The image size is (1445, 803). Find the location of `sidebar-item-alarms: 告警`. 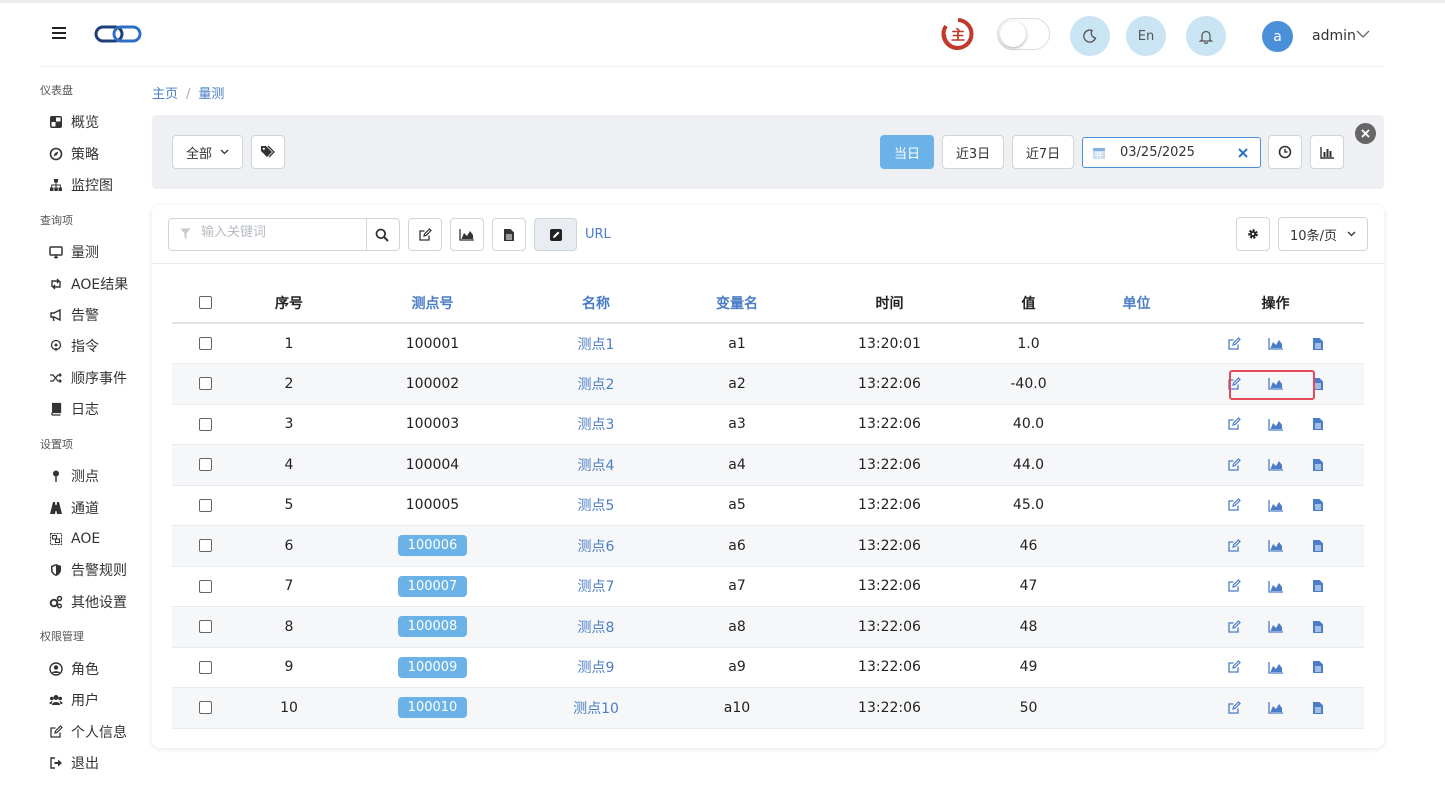

sidebar-item-alarms: 告警 is located at coordinates (73, 315).